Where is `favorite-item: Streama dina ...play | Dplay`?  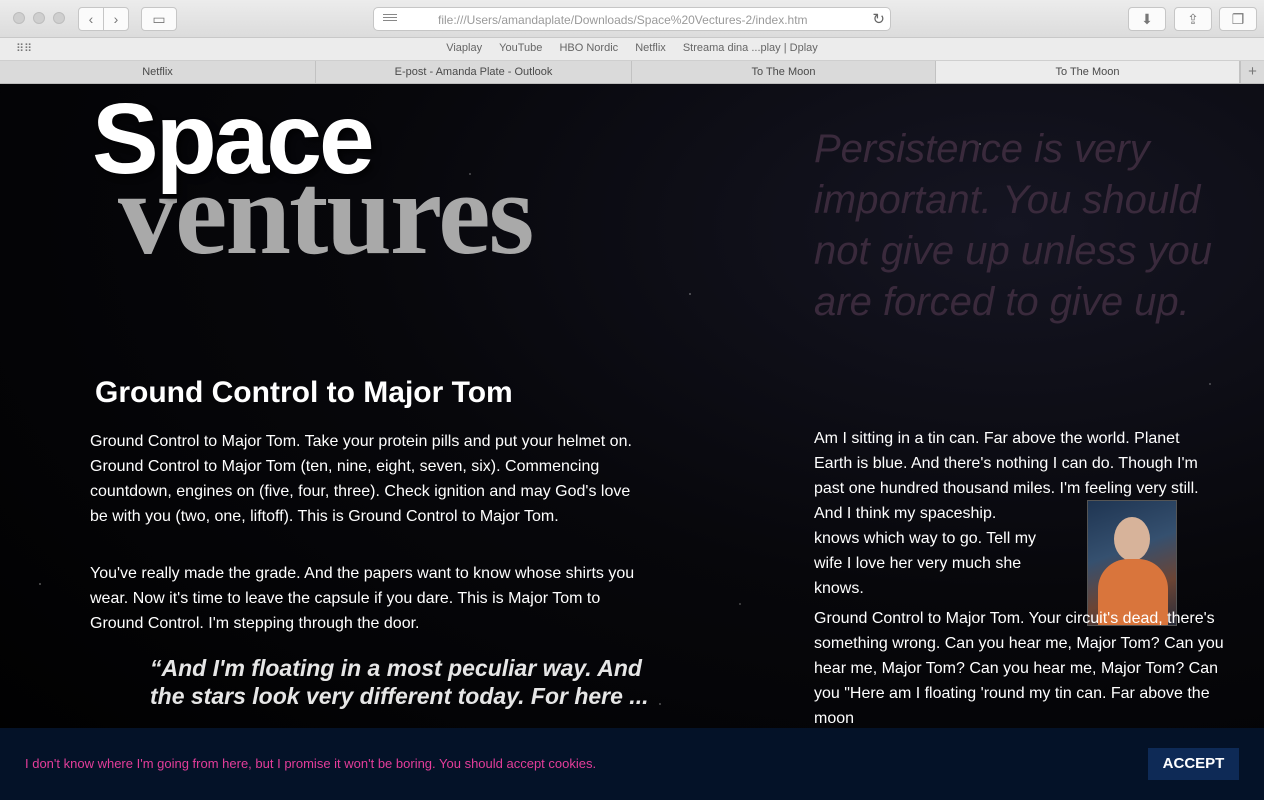 favorite-item: Streama dina ...play | Dplay is located at coordinates (750, 48).